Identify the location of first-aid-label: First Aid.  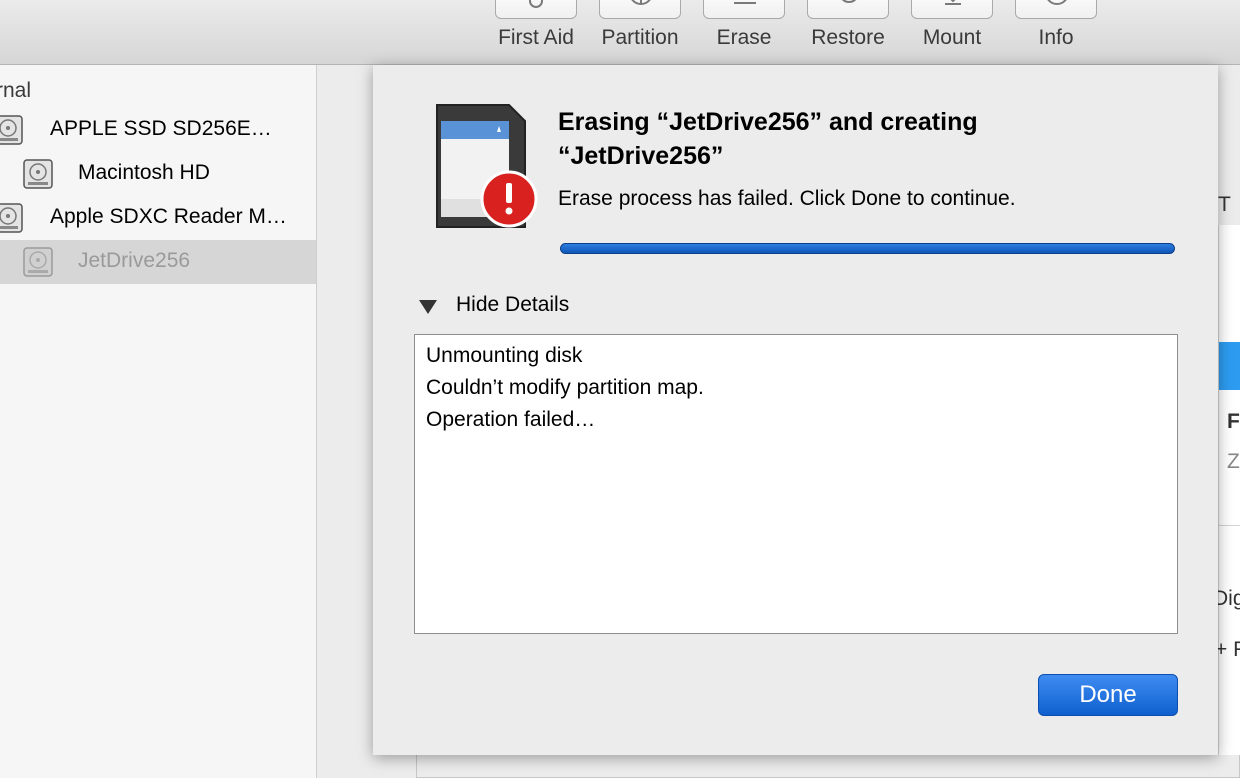
(536, 37).